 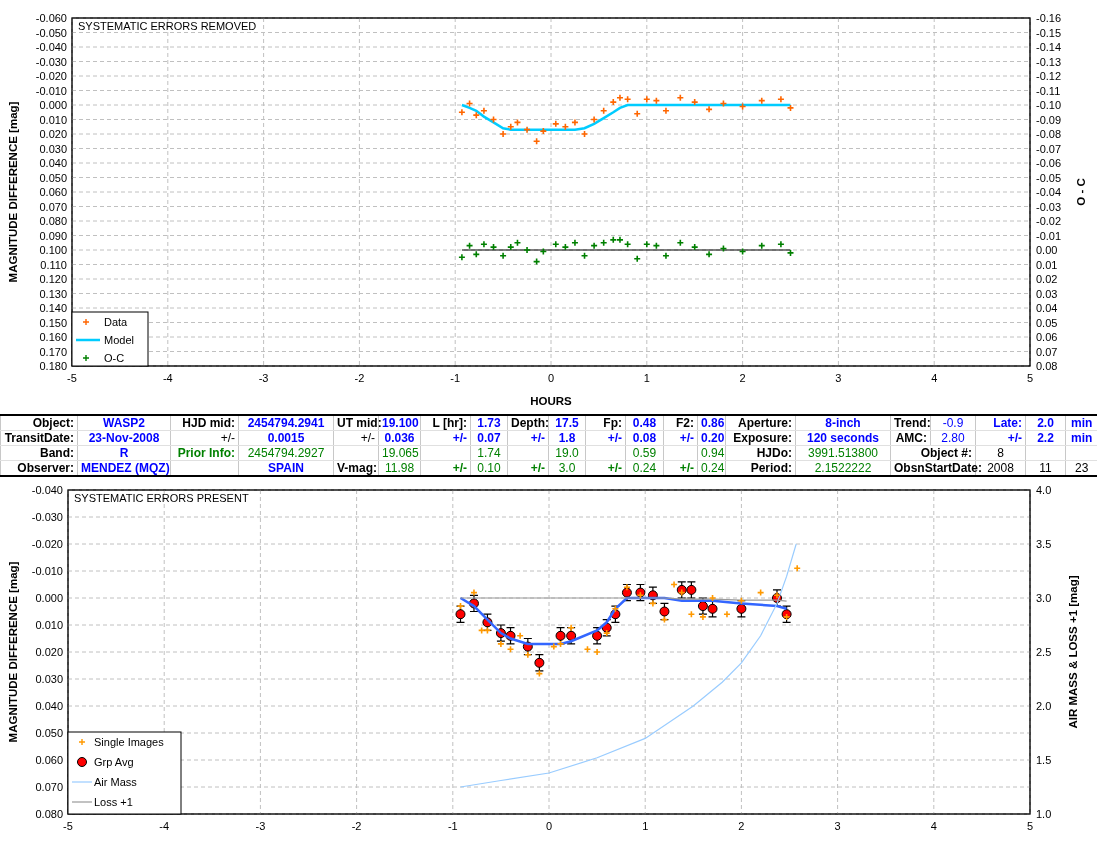 I want to click on field-label: V-mag:, so click(x=357, y=468).